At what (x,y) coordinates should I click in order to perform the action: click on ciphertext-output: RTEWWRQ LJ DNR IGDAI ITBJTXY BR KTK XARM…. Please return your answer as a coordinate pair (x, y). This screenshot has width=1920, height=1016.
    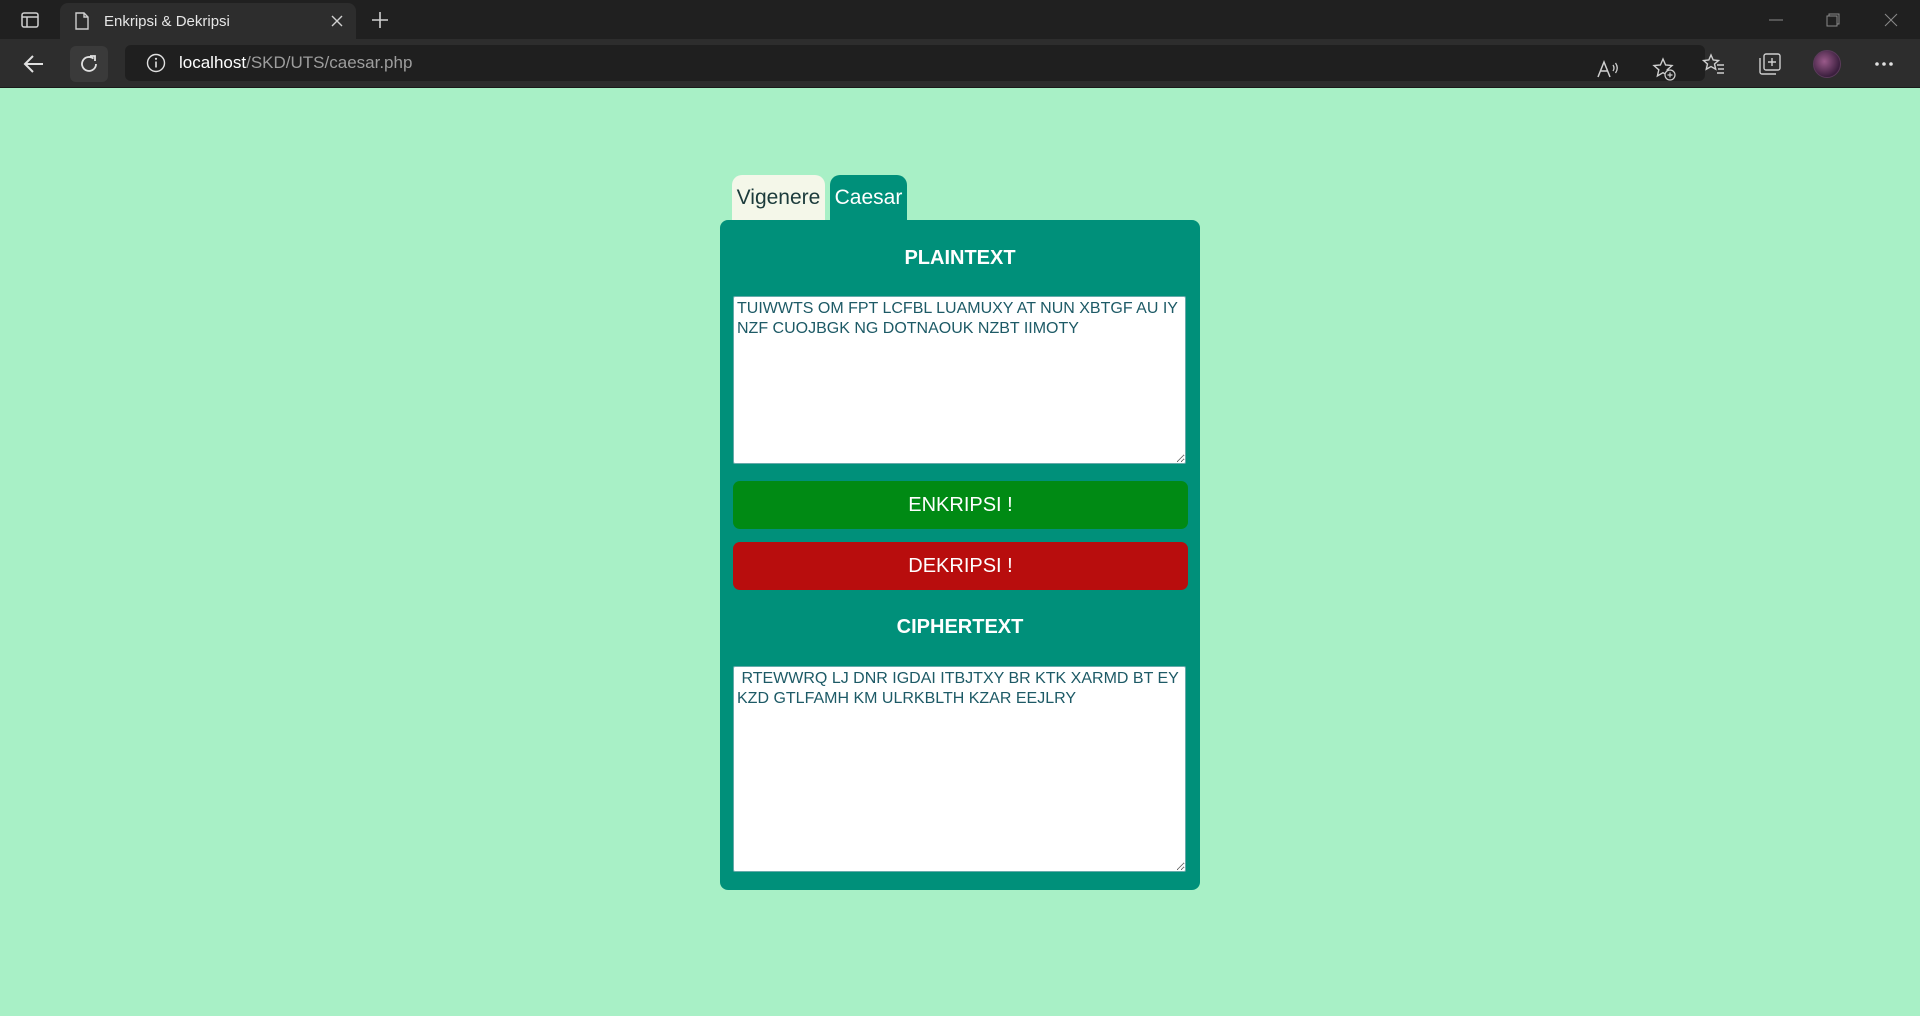
    Looking at the image, I should click on (959, 769).